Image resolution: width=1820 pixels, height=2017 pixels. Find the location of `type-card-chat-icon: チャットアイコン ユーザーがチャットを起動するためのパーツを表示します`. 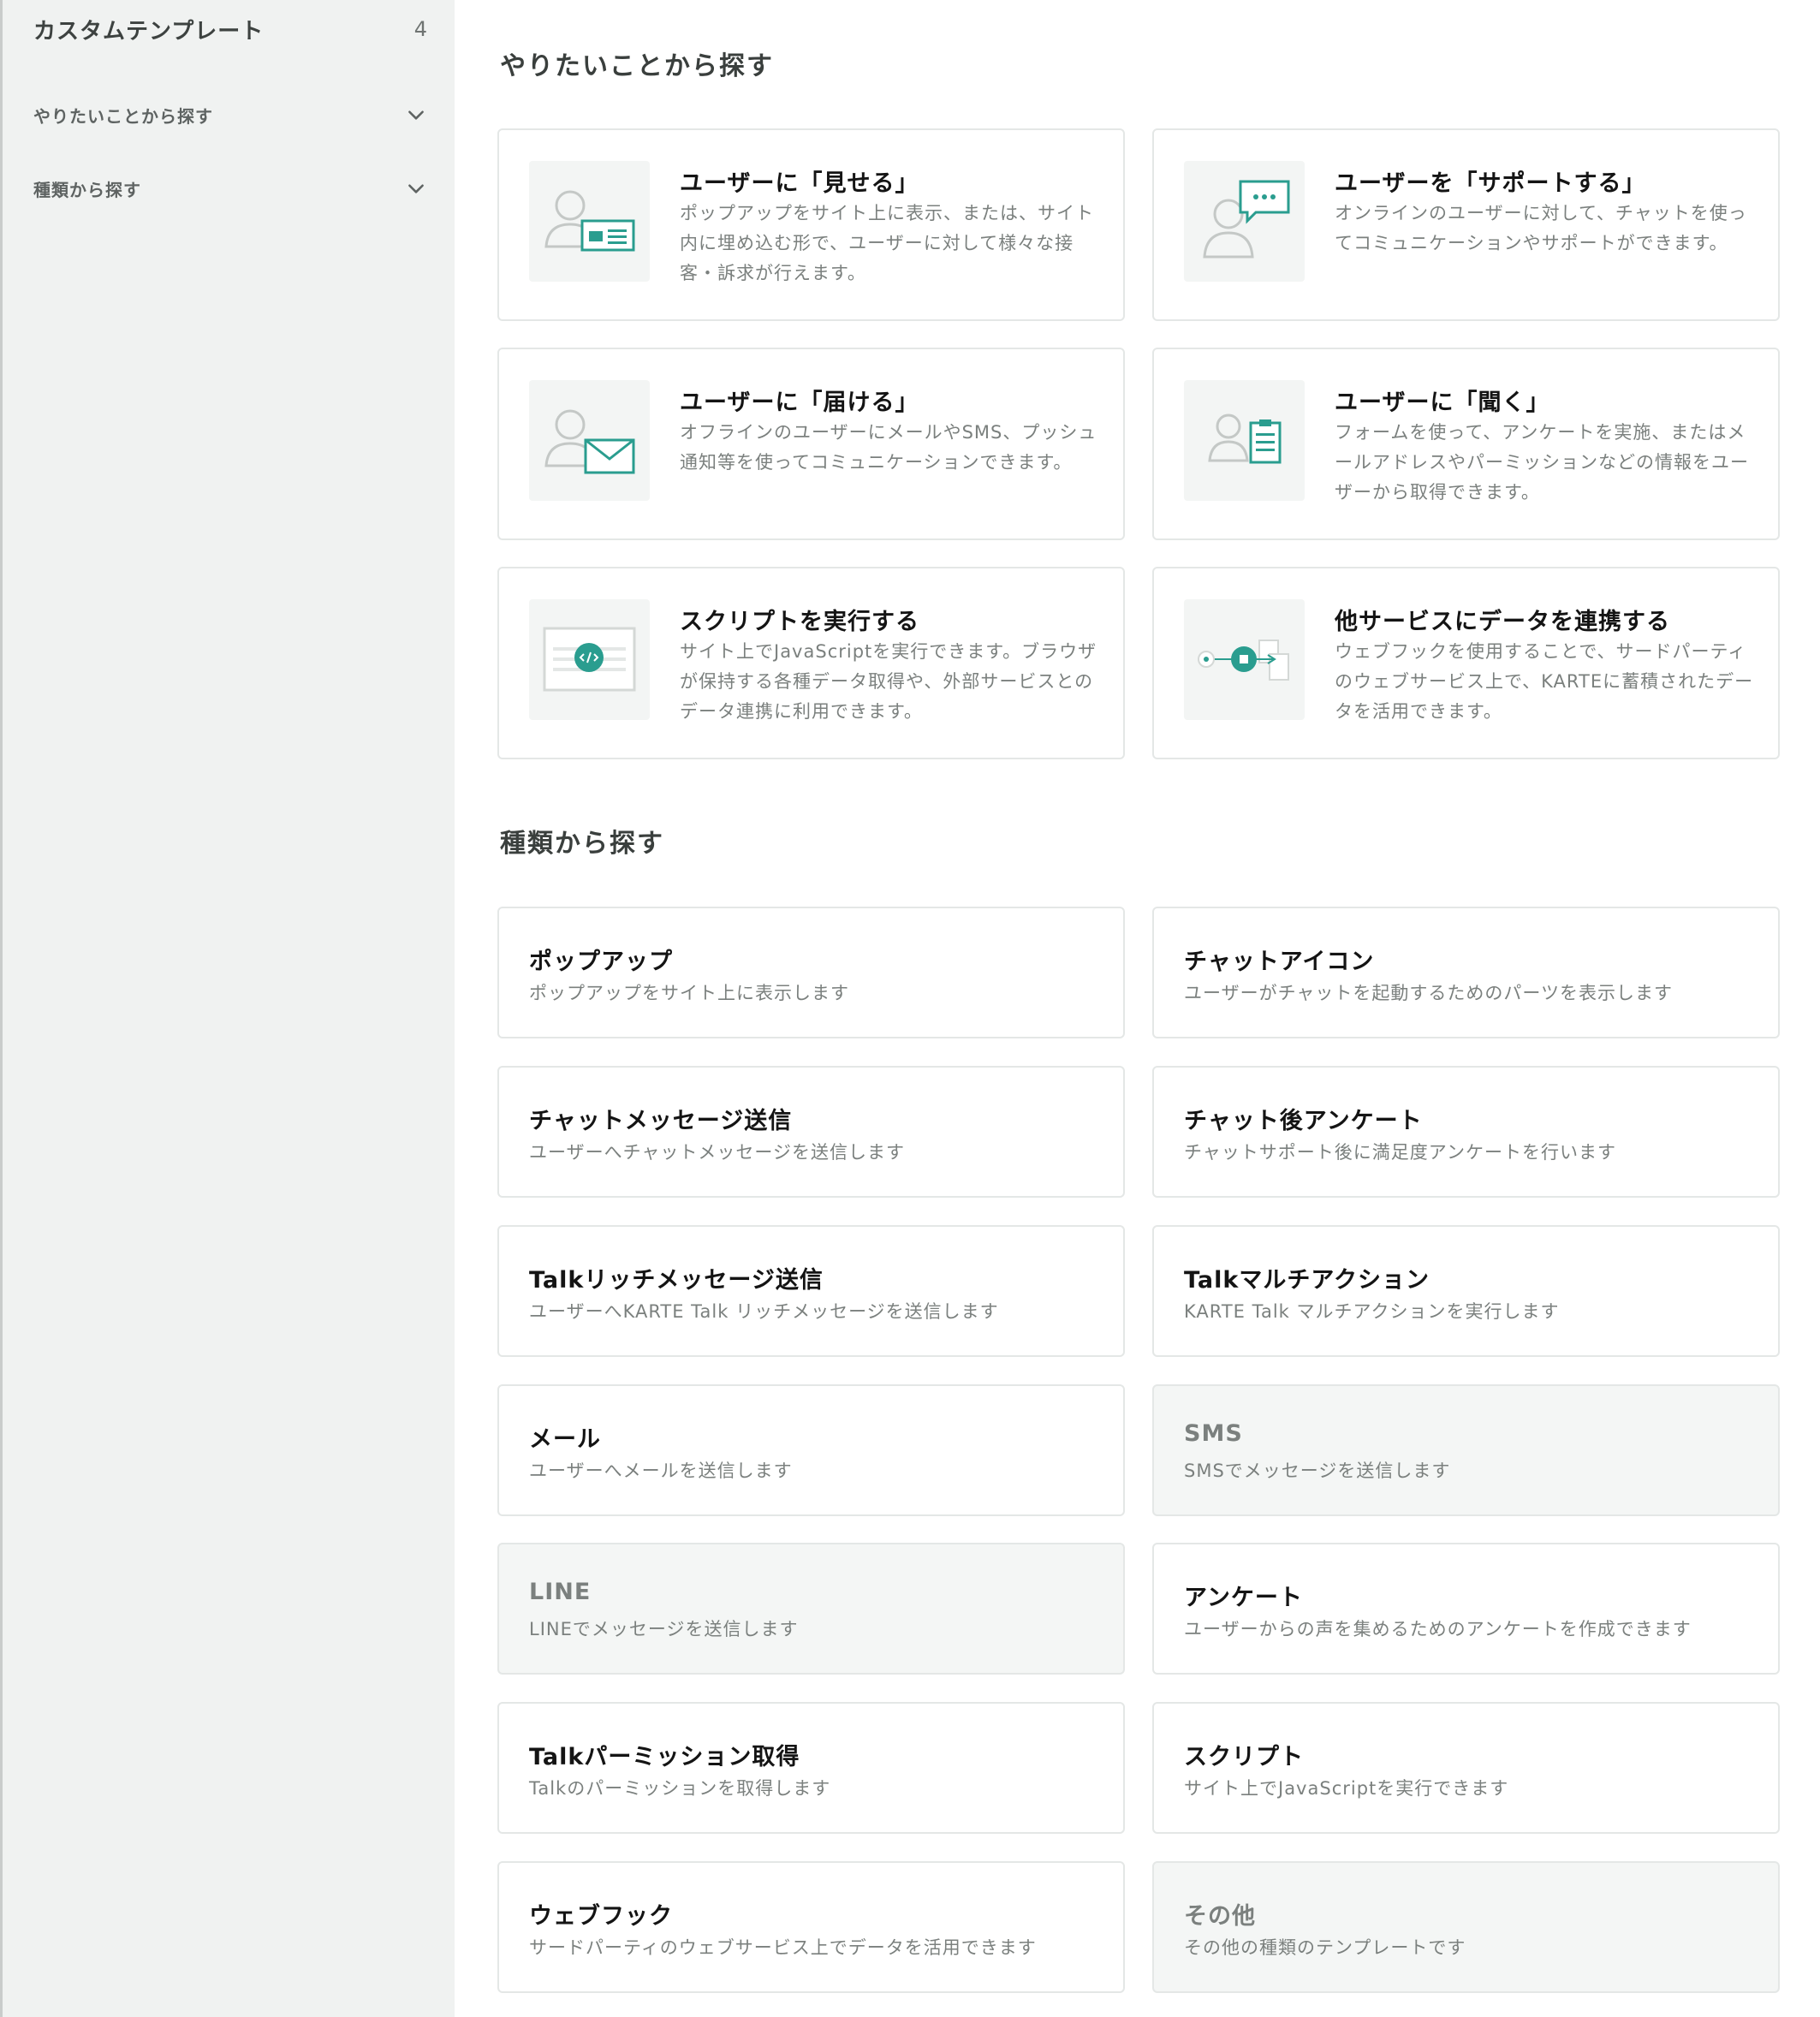

type-card-chat-icon: チャットアイコン ユーザーがチャットを起動するためのパーツを表示します is located at coordinates (1466, 972).